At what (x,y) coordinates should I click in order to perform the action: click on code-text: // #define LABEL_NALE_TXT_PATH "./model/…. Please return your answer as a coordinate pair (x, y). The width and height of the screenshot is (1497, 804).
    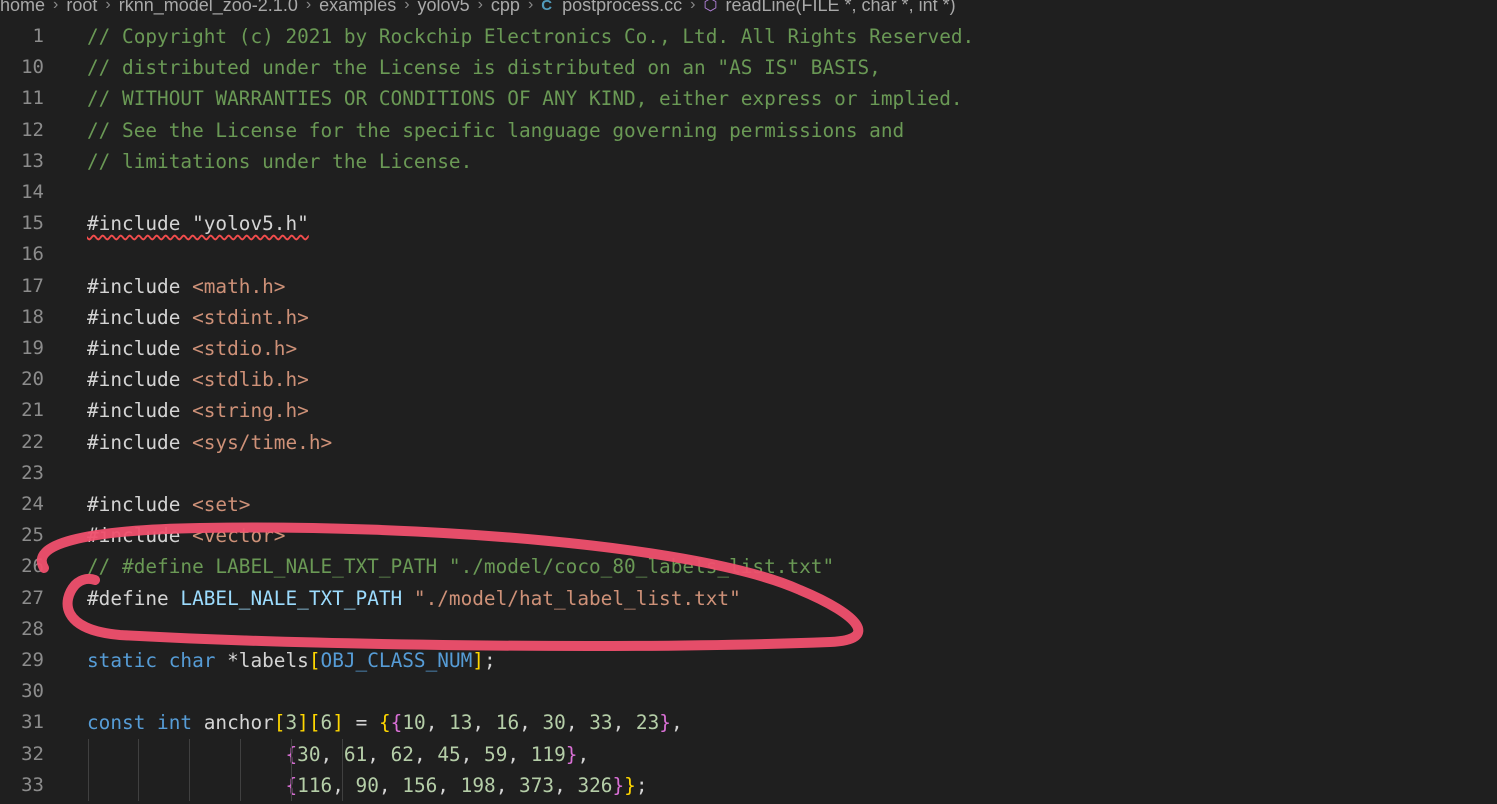
    Looking at the image, I should click on (460, 566).